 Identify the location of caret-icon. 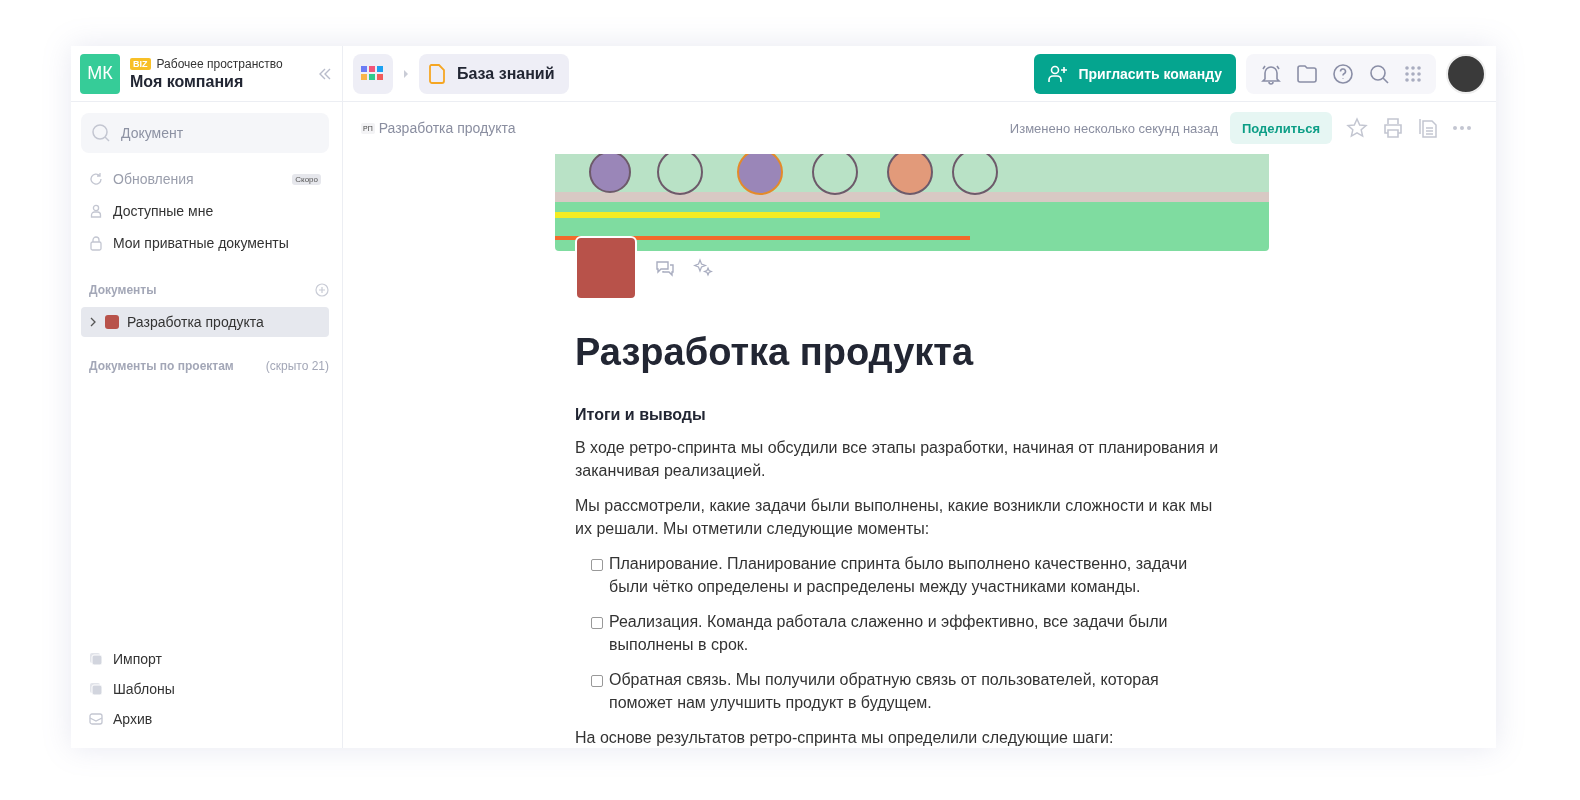
(406, 73).